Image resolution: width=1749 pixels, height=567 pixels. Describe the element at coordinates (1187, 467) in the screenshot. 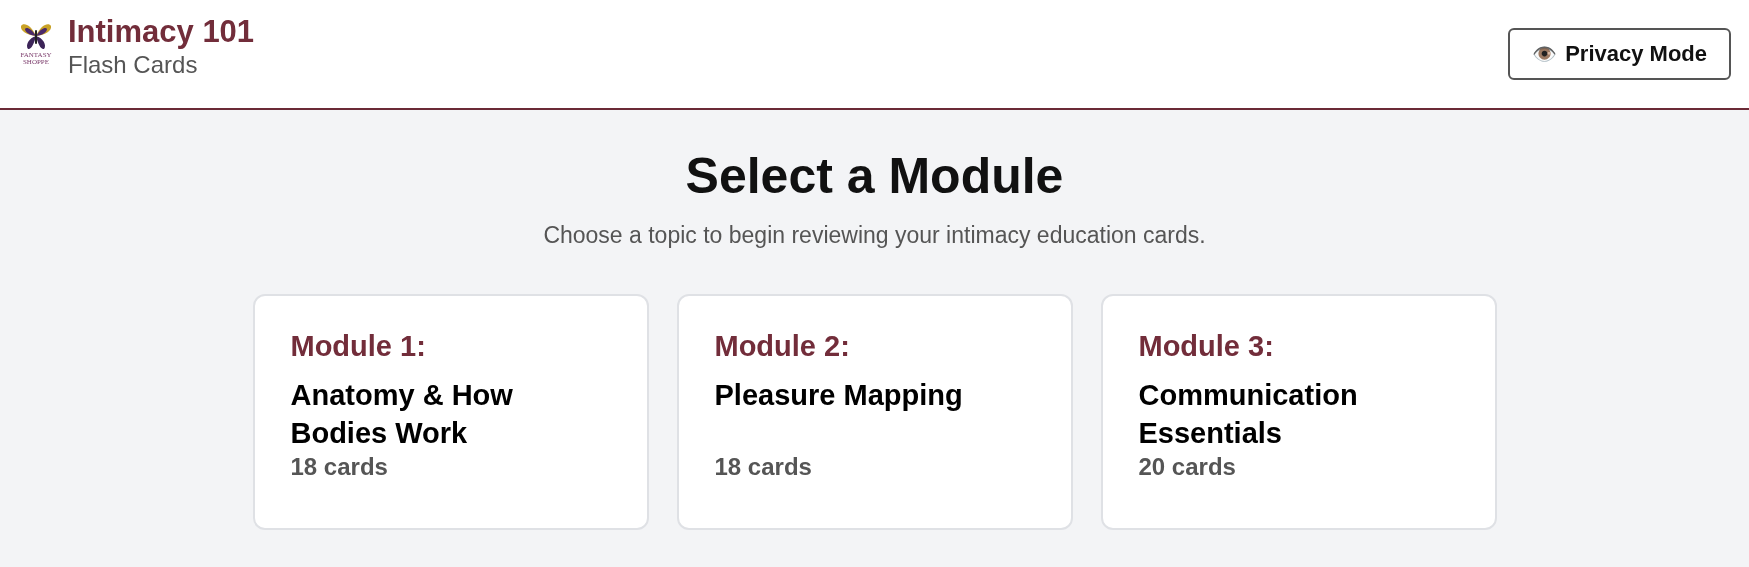

I see `card-count: 20 cards` at that location.